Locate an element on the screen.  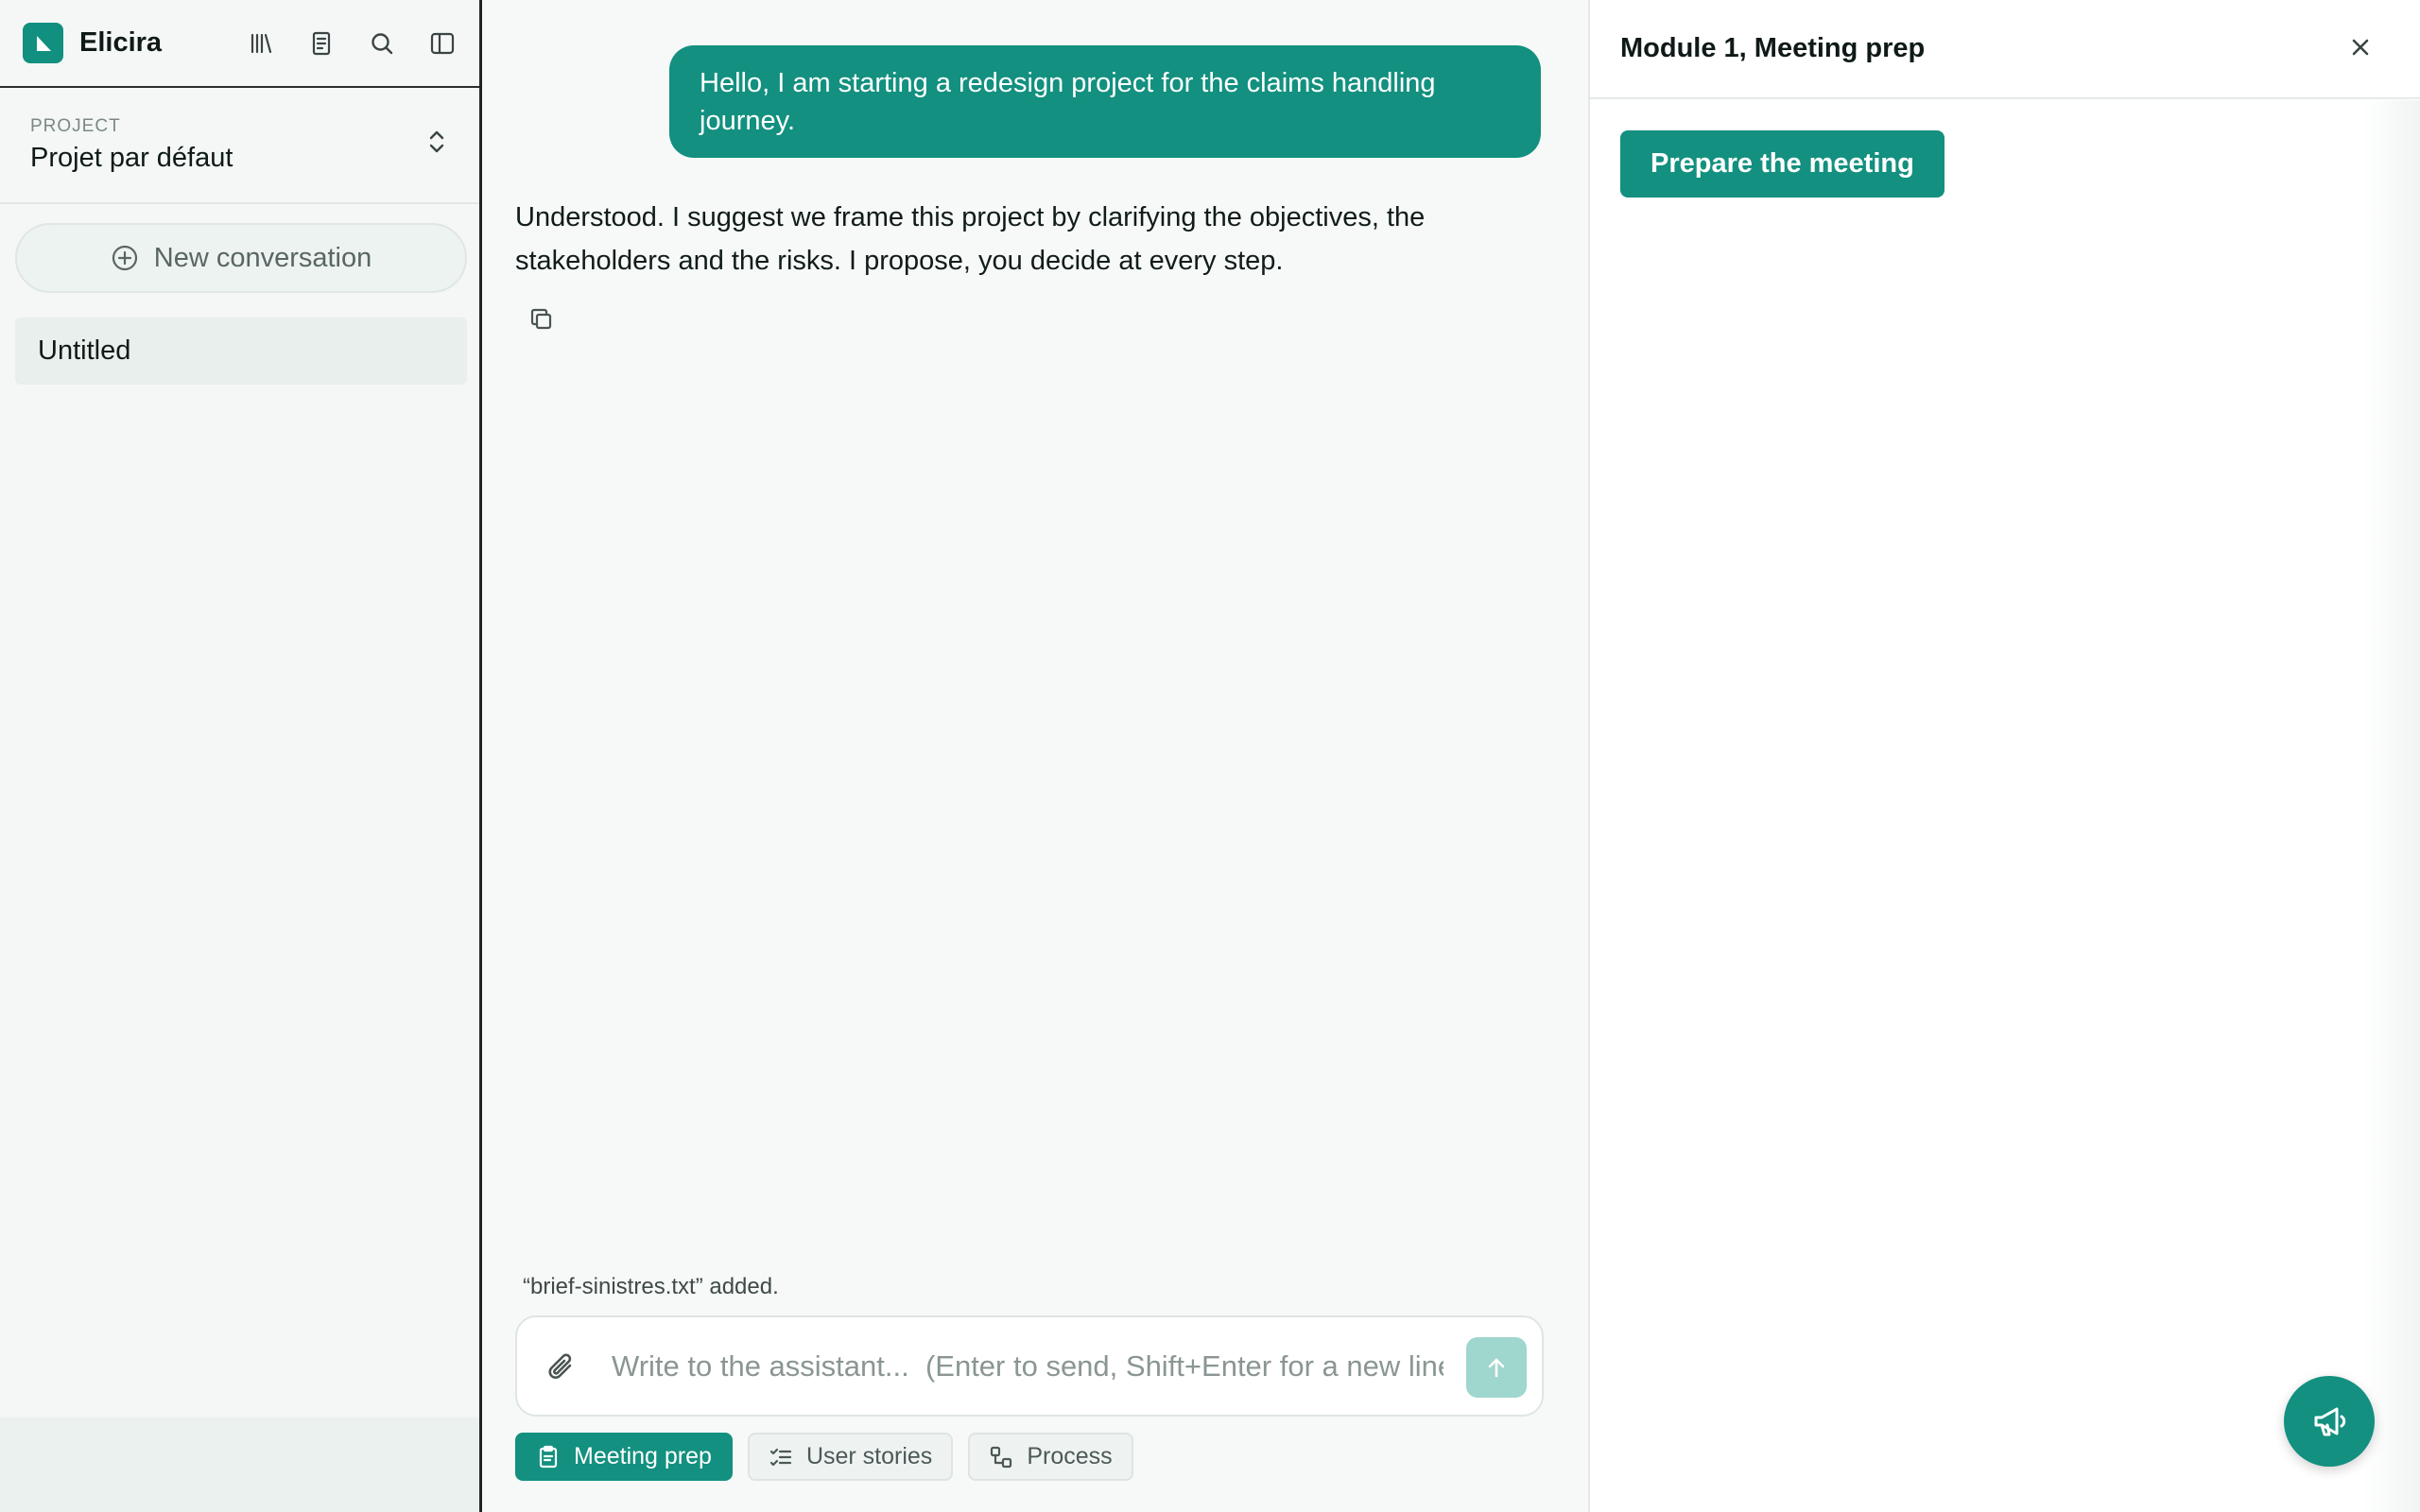
chevron-up-down-icon is located at coordinates (437, 142).